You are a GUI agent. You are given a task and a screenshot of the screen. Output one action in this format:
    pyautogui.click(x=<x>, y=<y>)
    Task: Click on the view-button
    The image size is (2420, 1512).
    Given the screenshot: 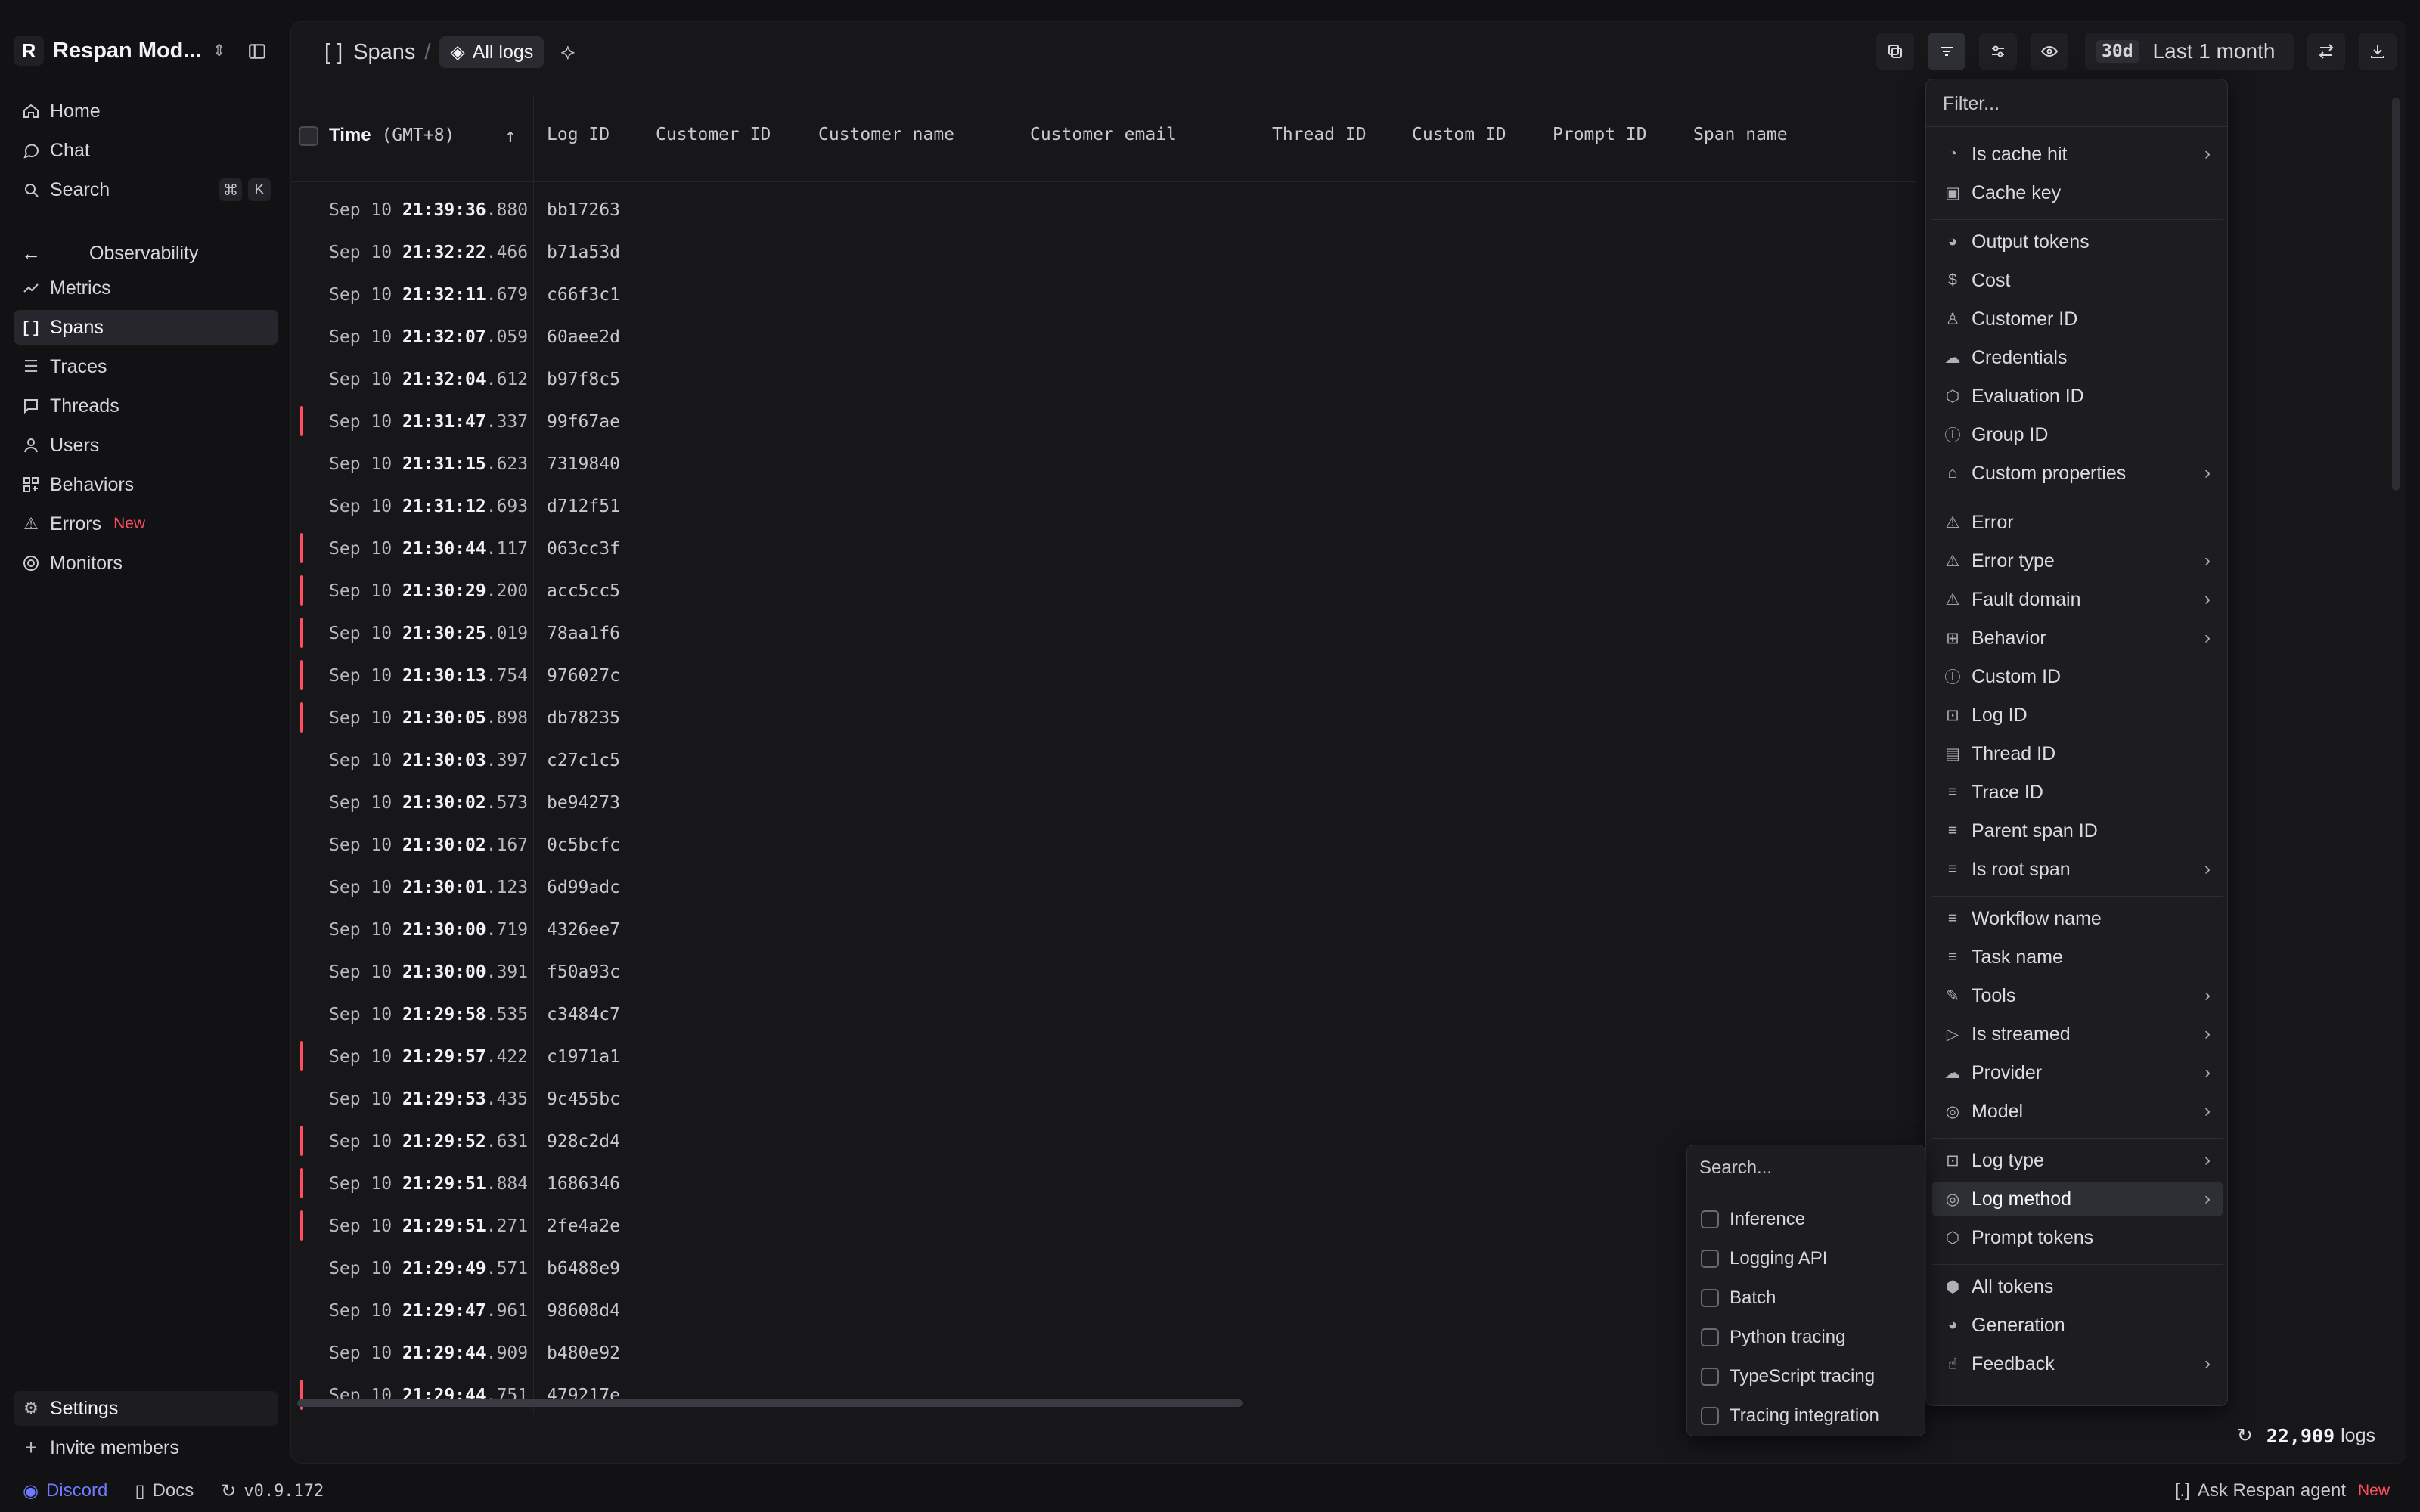 What is the action you would take?
    pyautogui.click(x=2049, y=52)
    